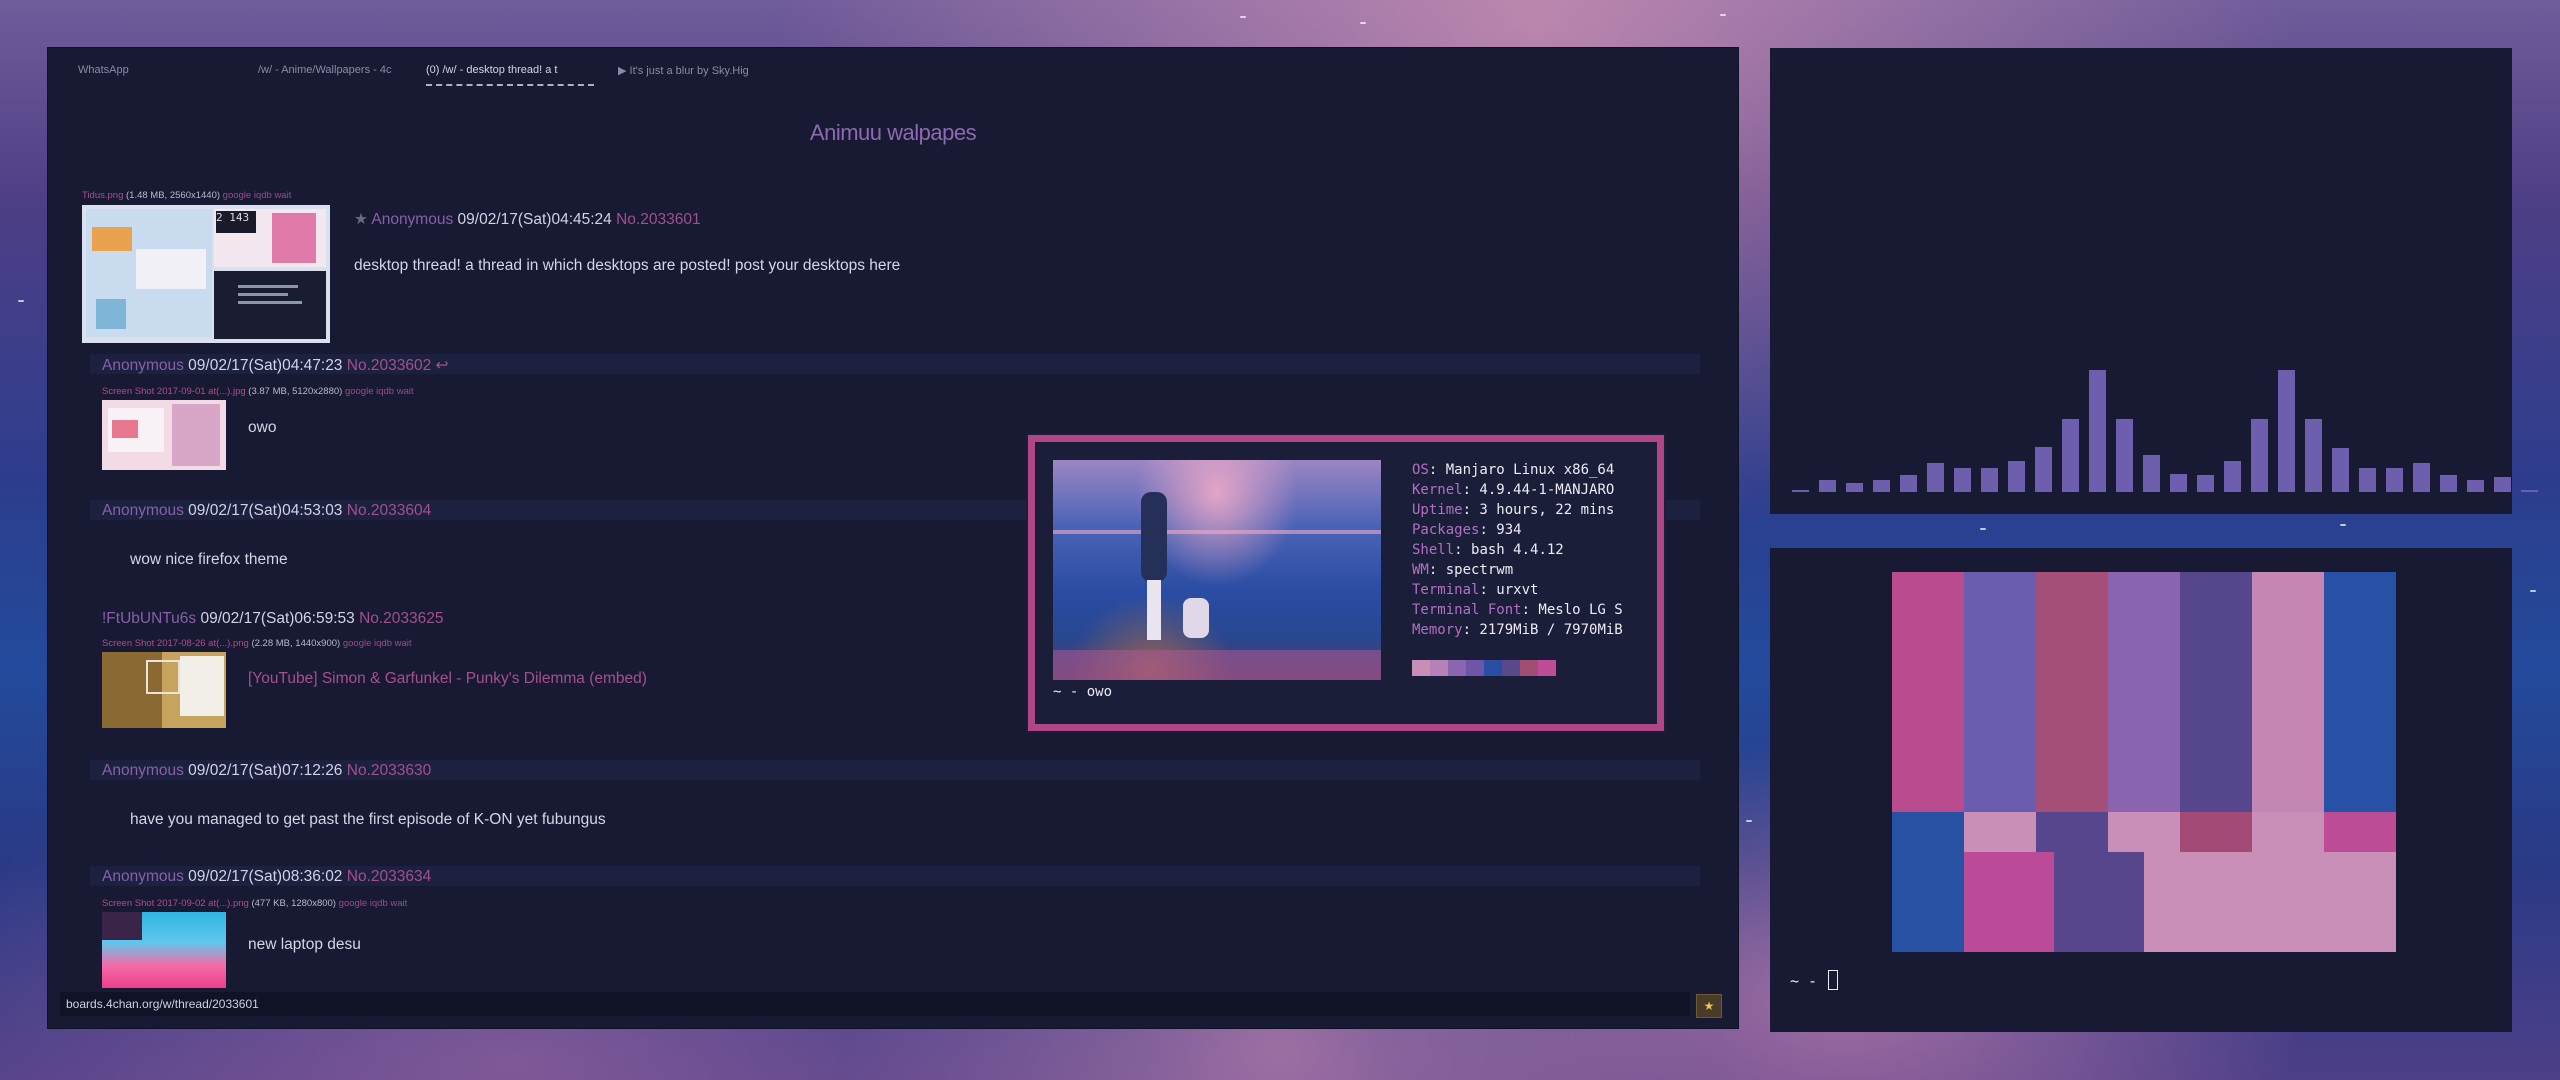  I want to click on tab-w-anime-wallpapers: /w/ - Anime/Wallpapers - 4c, so click(333, 74).